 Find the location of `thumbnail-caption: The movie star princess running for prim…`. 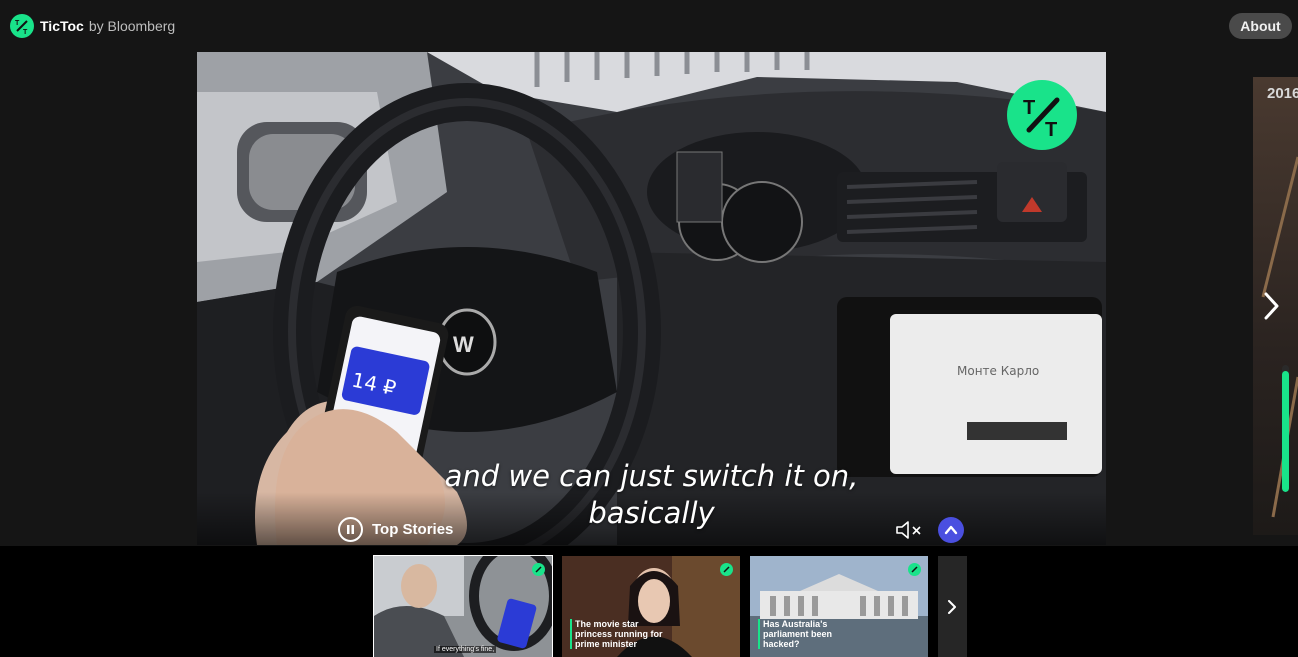

thumbnail-caption: The movie star princess running for prim… is located at coordinates (620, 634).